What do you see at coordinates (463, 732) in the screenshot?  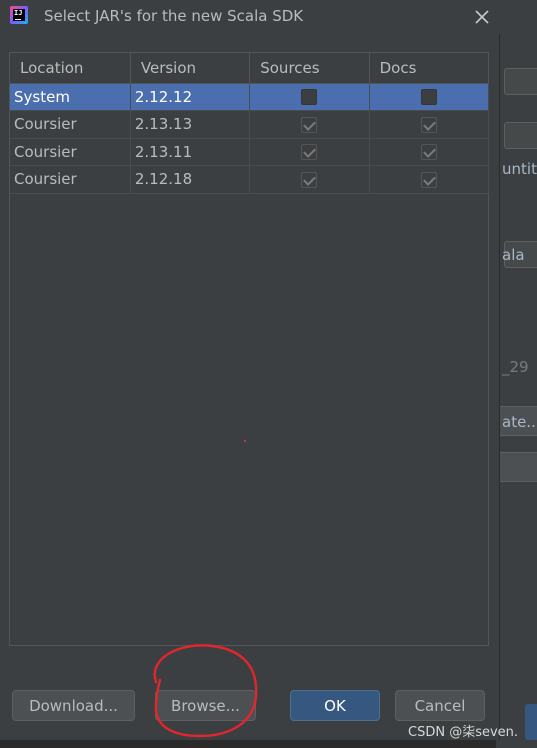 I see `watermark: CSDN @柒seven.` at bounding box center [463, 732].